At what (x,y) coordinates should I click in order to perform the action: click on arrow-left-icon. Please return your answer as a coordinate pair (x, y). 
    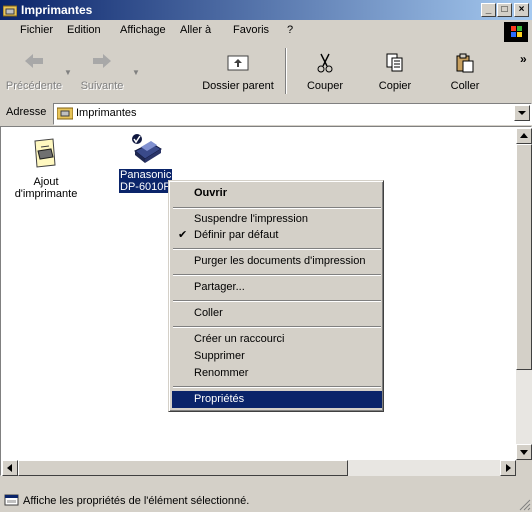
    Looking at the image, I should click on (9, 468).